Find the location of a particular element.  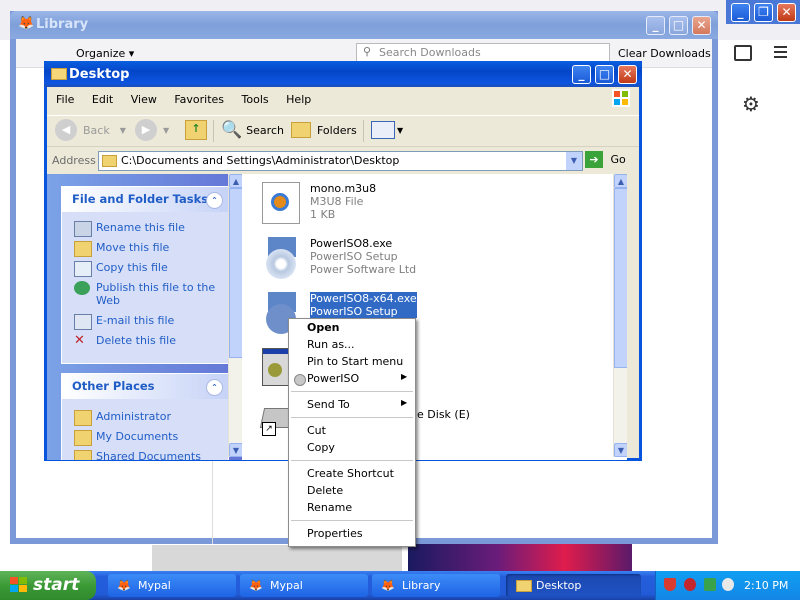

firefox-gradient-strip is located at coordinates (520, 558).